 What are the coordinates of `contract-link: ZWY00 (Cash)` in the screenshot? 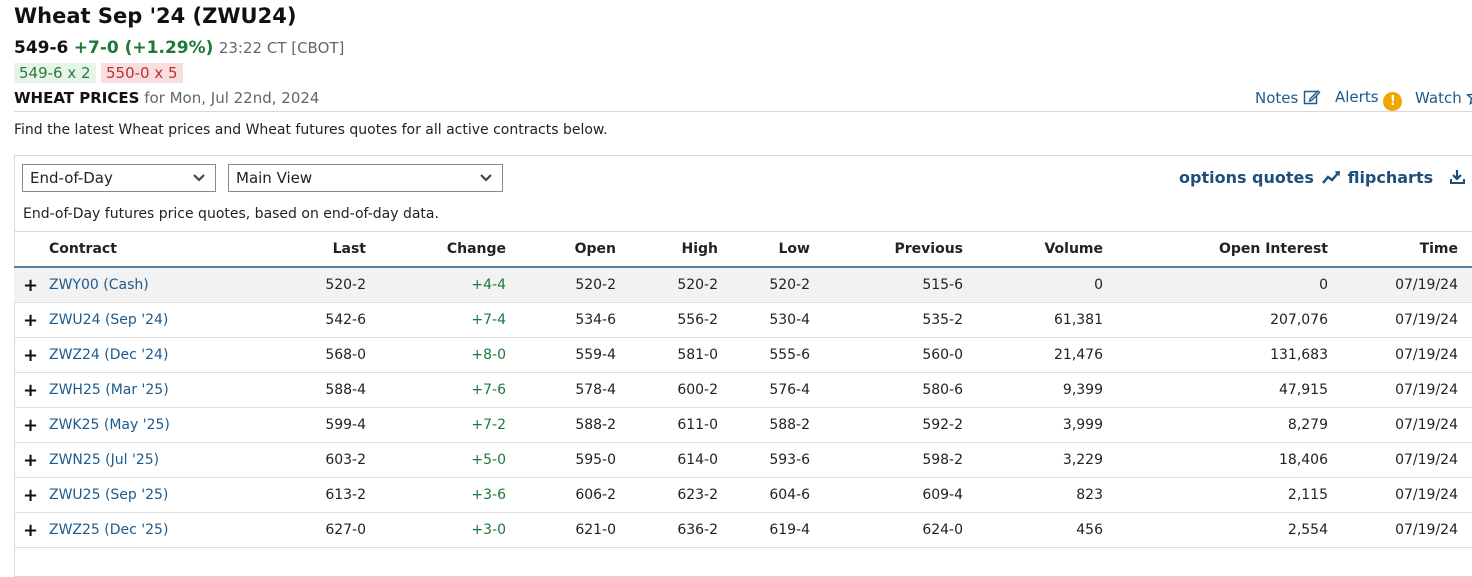 It's located at (132, 285).